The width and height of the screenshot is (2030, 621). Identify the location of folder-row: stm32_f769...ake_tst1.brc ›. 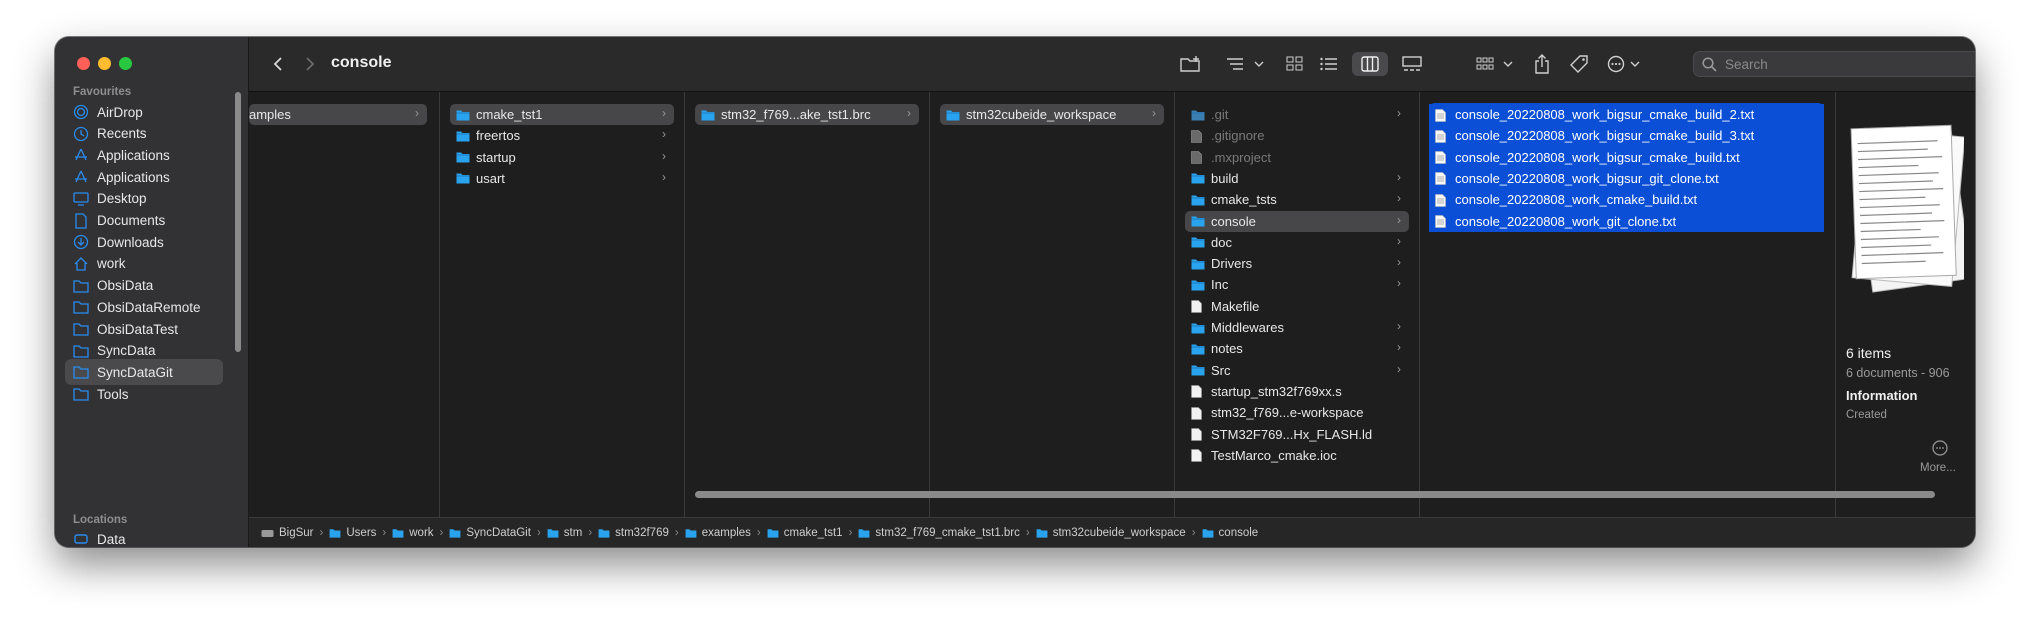
(807, 114).